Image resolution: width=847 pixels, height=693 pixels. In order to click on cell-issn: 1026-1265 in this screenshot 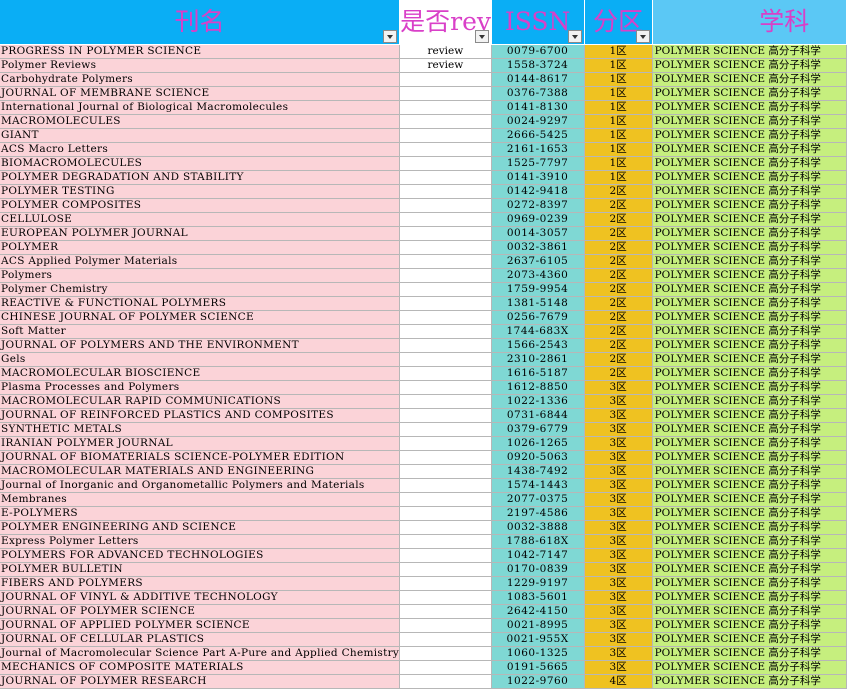, I will do `click(538, 443)`.